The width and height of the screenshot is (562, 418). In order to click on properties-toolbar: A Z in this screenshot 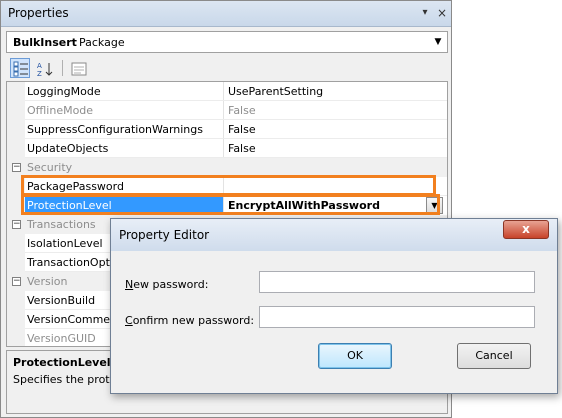, I will do `click(227, 68)`.